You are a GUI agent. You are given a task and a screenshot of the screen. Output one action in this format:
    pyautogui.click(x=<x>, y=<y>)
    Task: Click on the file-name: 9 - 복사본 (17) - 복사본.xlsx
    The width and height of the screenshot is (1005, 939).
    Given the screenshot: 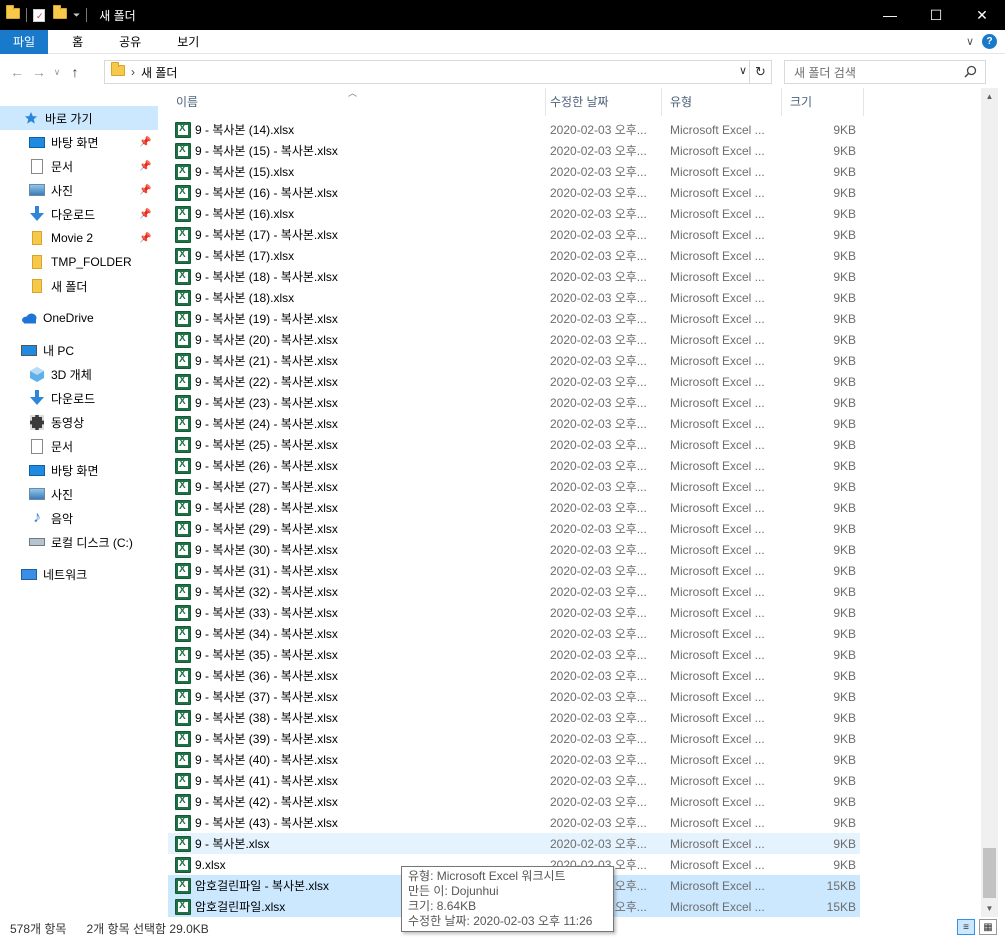 What is the action you would take?
    pyautogui.click(x=371, y=234)
    